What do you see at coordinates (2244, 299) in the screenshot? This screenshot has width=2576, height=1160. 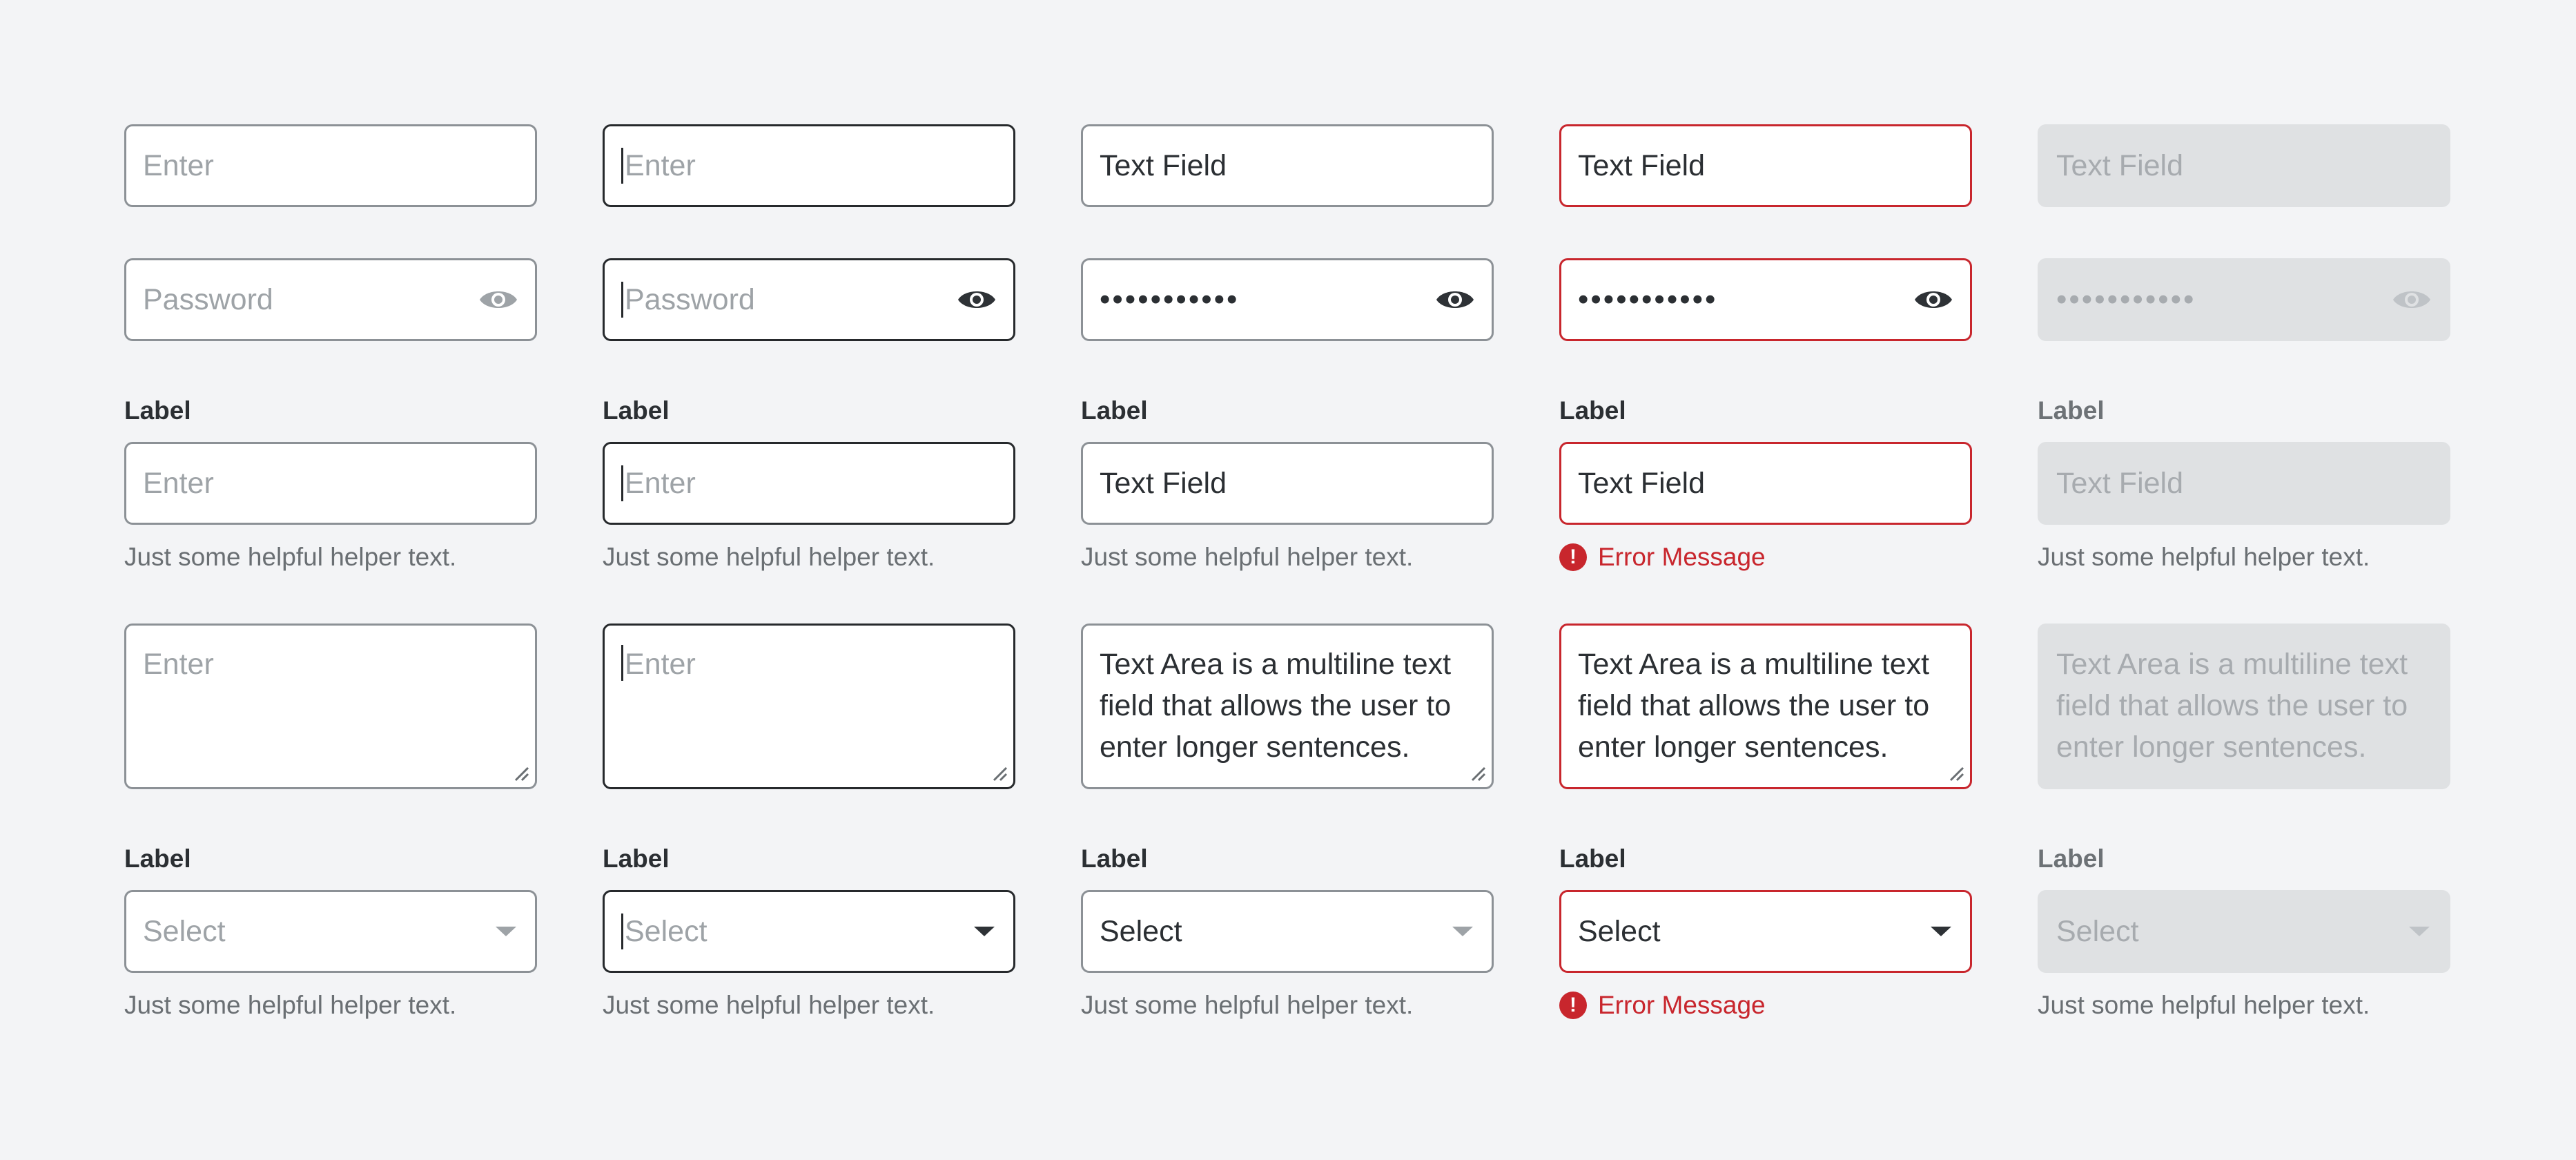 I see `password-input-disabled: •••••••••••` at bounding box center [2244, 299].